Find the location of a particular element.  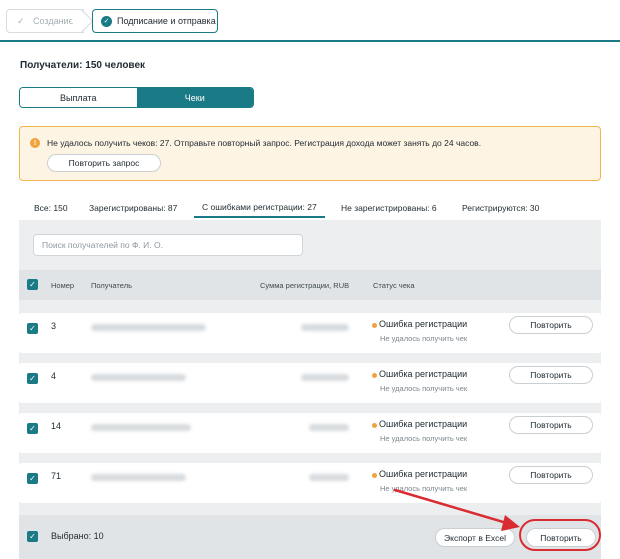

column-amount: Сумма регистрации, RUB is located at coordinates (305, 285).